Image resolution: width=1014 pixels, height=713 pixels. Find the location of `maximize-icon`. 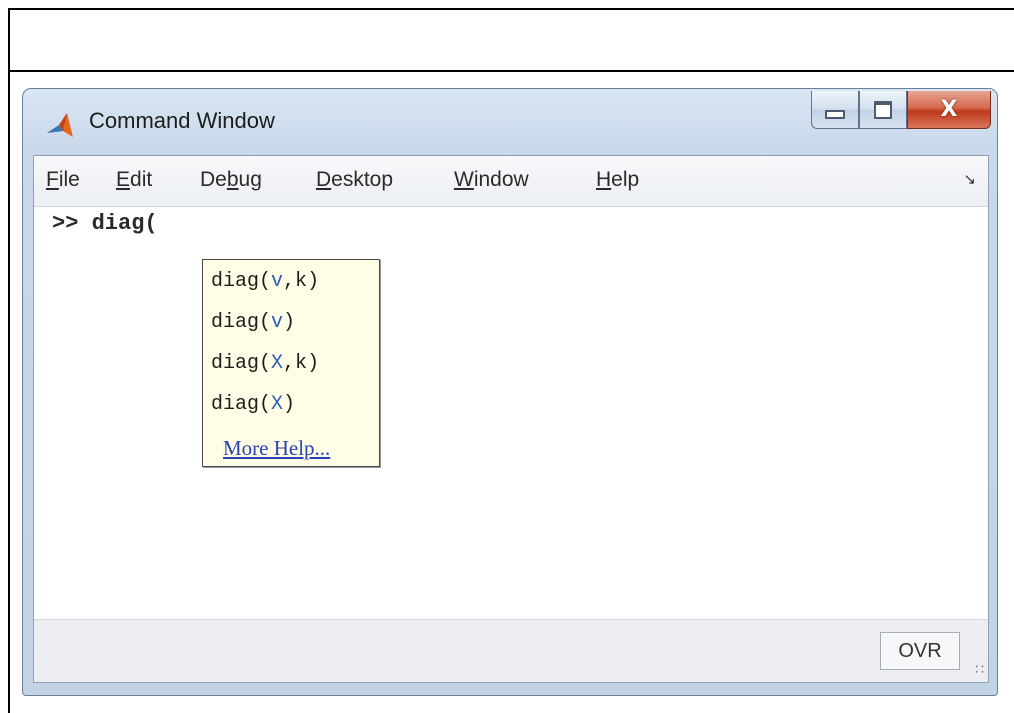

maximize-icon is located at coordinates (883, 109).